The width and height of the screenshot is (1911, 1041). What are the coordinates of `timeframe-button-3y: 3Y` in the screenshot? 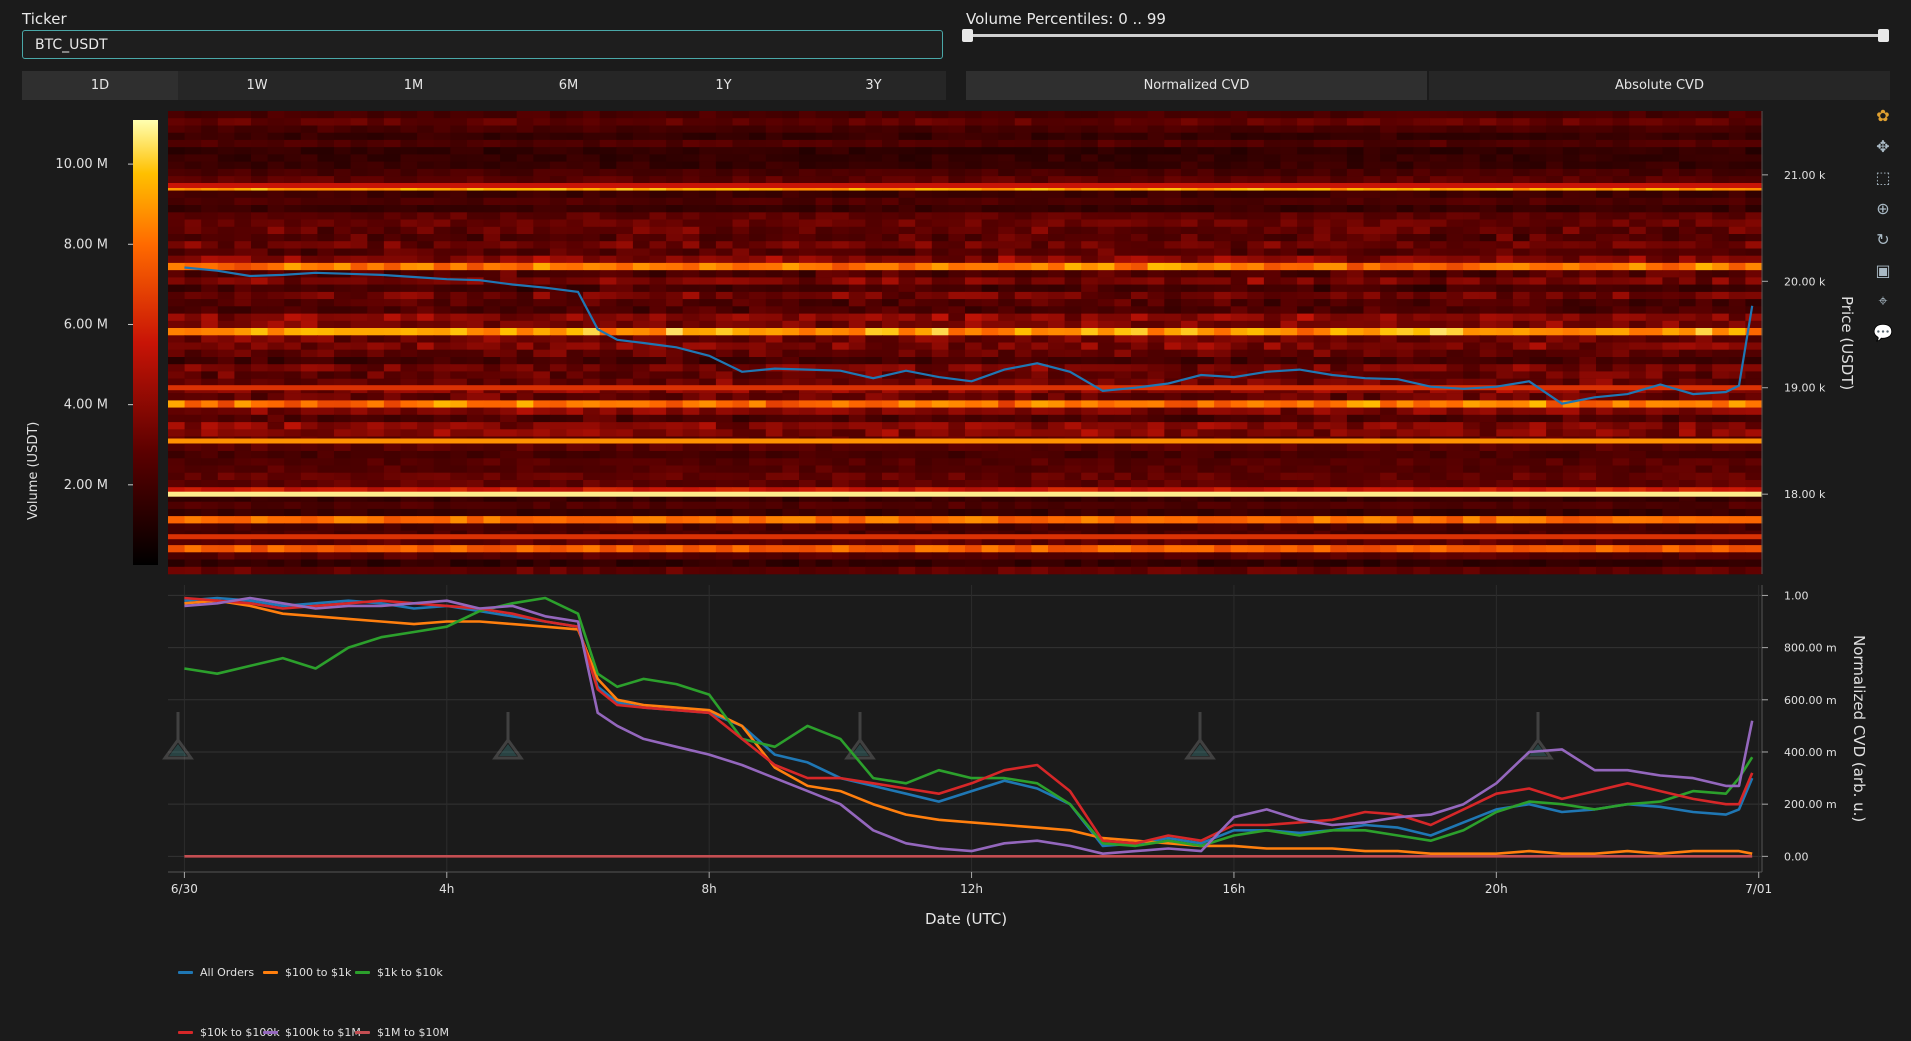 It's located at (873, 85).